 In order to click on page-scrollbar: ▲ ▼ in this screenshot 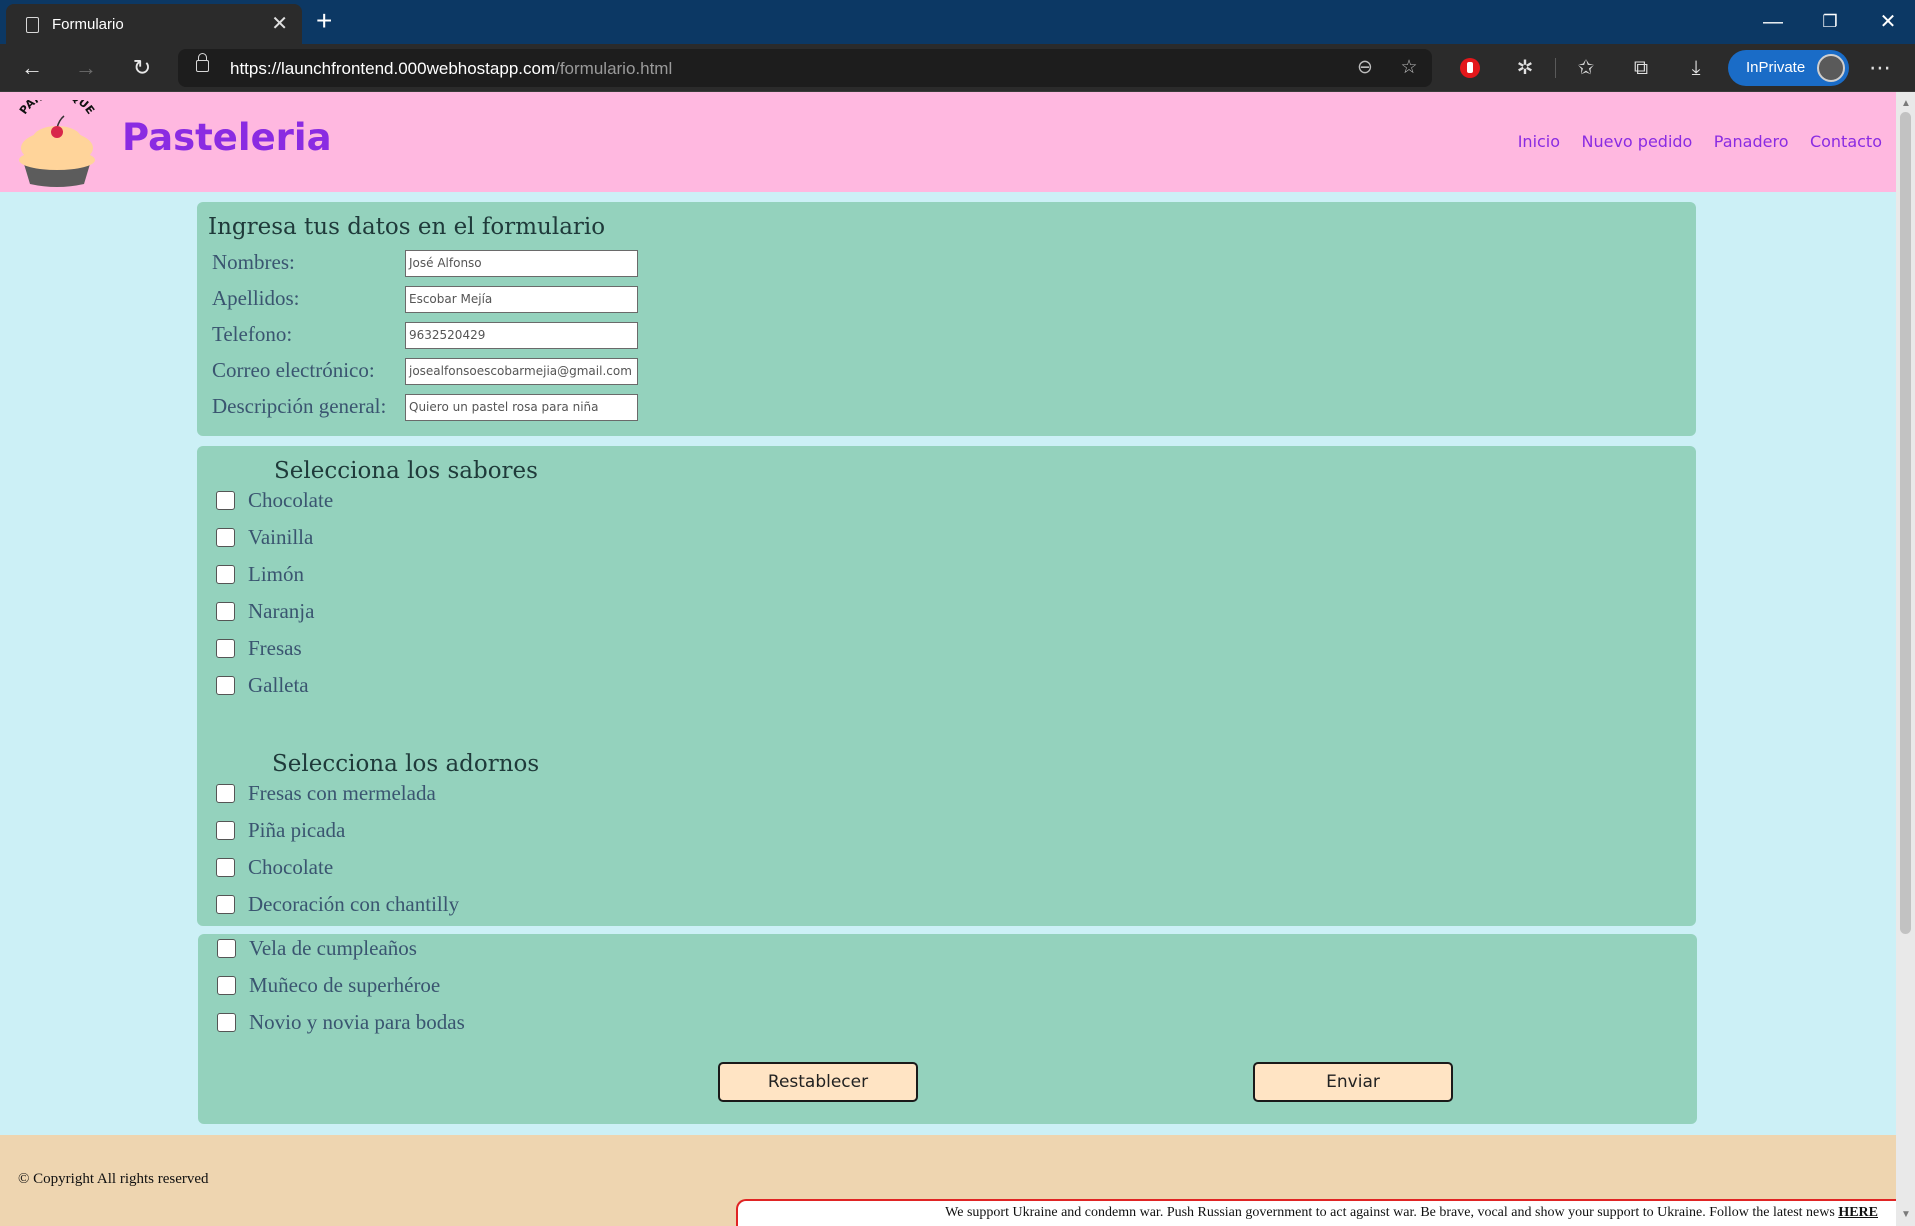, I will do `click(1905, 659)`.